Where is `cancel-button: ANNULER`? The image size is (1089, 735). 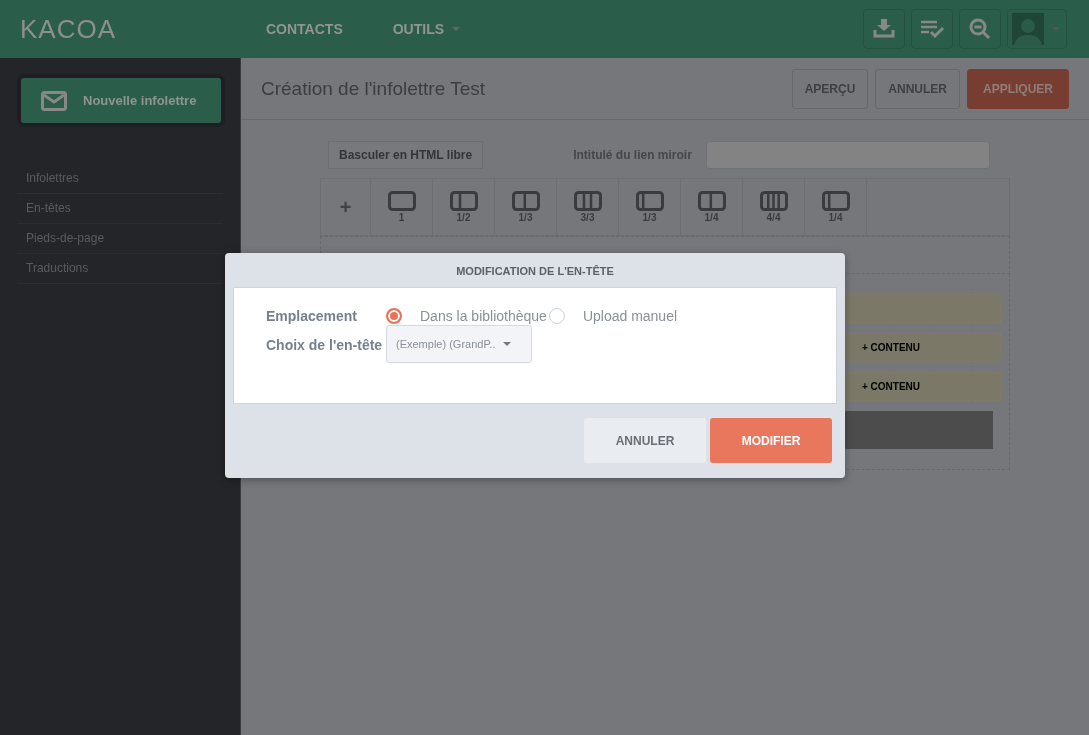
cancel-button: ANNULER is located at coordinates (645, 440).